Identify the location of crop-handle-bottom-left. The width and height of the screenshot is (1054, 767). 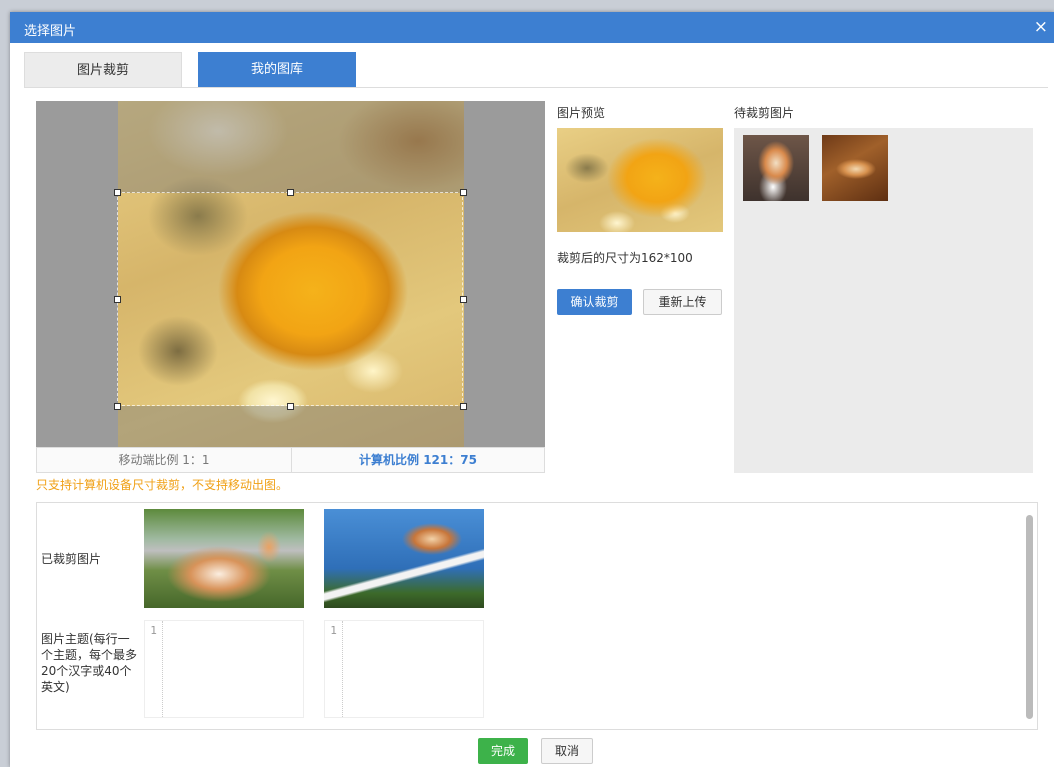
(117, 406).